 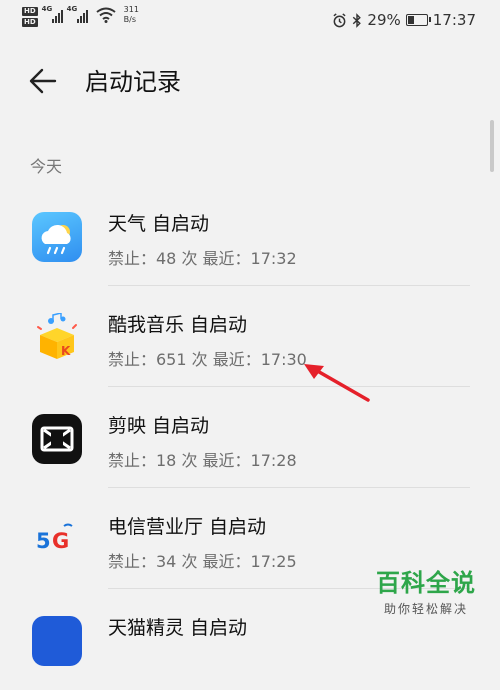 What do you see at coordinates (404, 20) in the screenshot?
I see `status-right: 29% 17:37` at bounding box center [404, 20].